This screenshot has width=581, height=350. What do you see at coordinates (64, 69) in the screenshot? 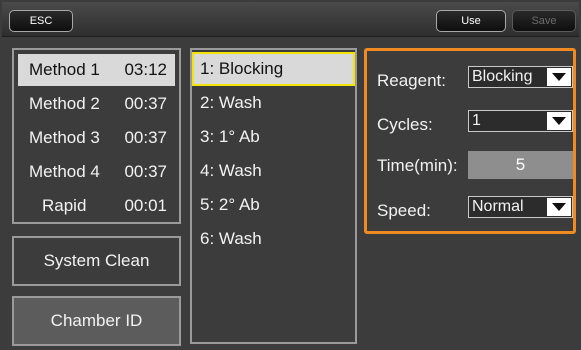
I see `method-name: Method 1` at bounding box center [64, 69].